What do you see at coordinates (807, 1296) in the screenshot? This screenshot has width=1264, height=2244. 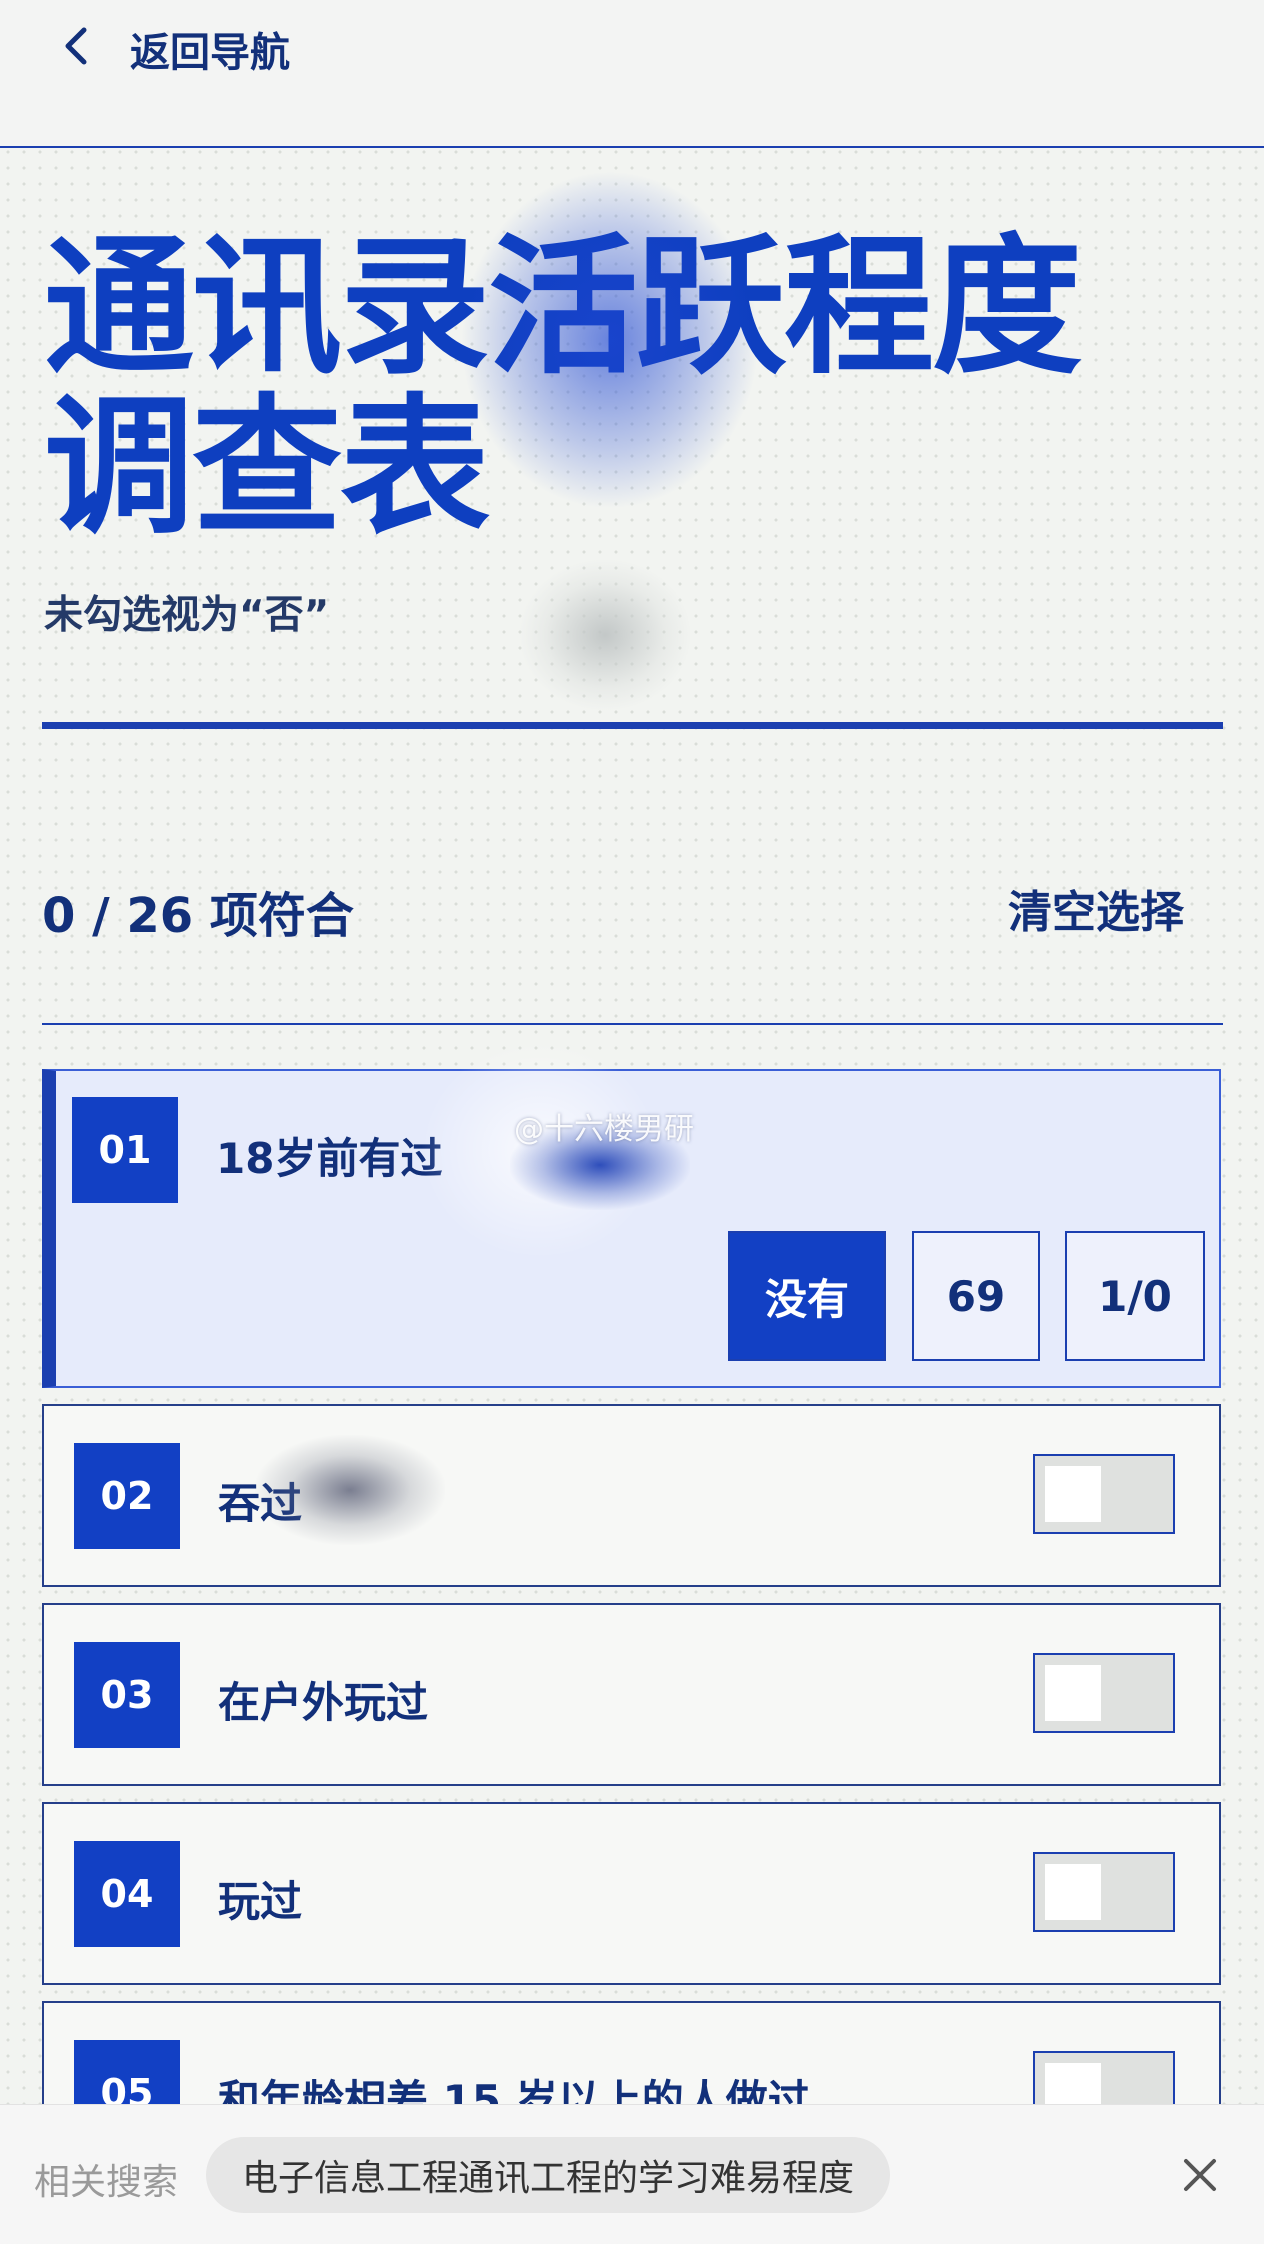 I see `option-button-none: 没有` at bounding box center [807, 1296].